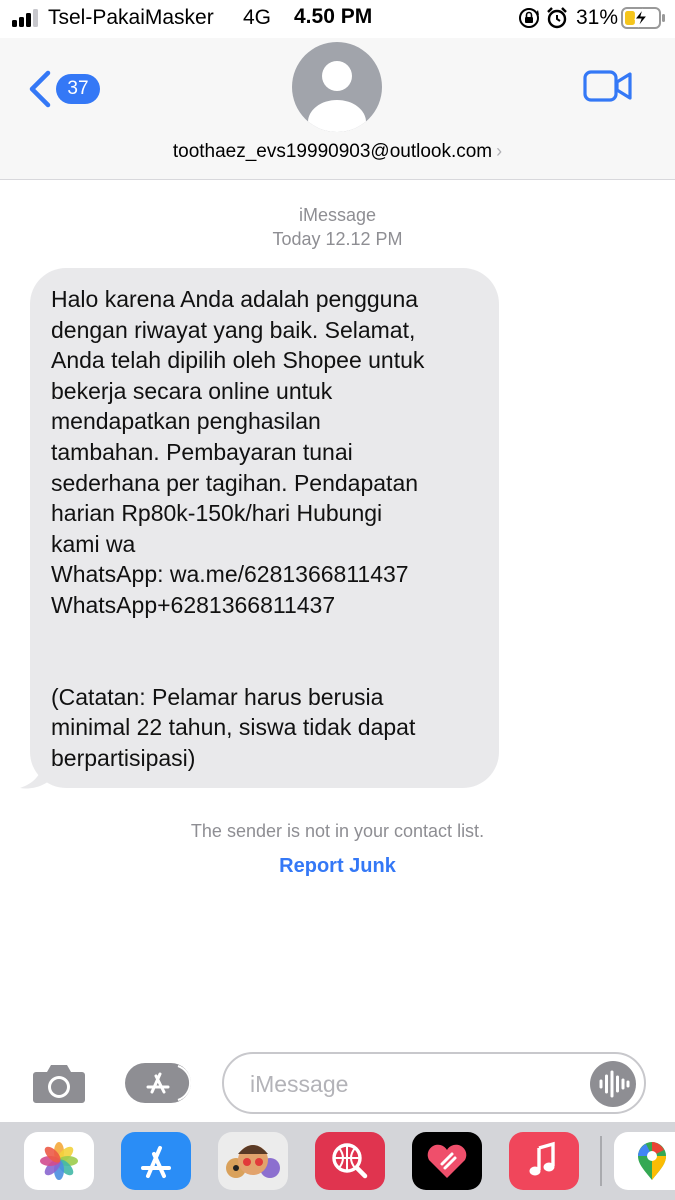  Describe the element at coordinates (93, 543) in the screenshot. I see `message-line: kami wa` at that location.